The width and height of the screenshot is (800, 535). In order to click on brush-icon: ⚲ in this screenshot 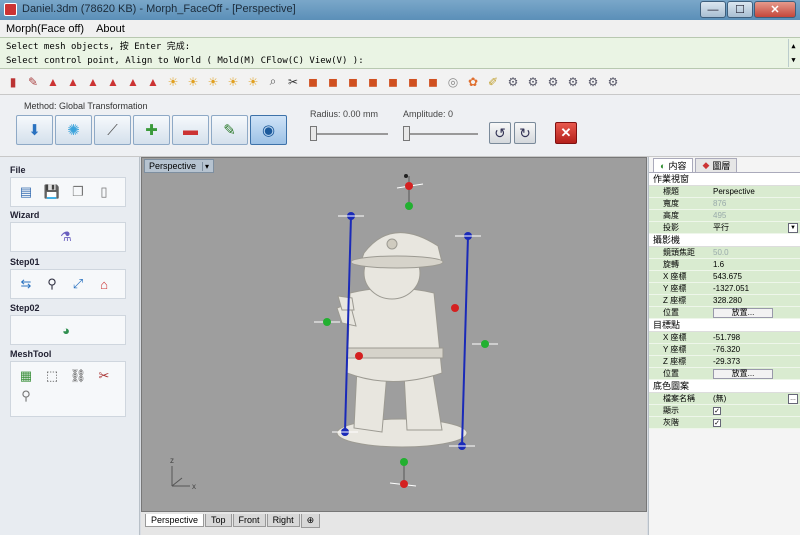, I will do `click(26, 396)`.